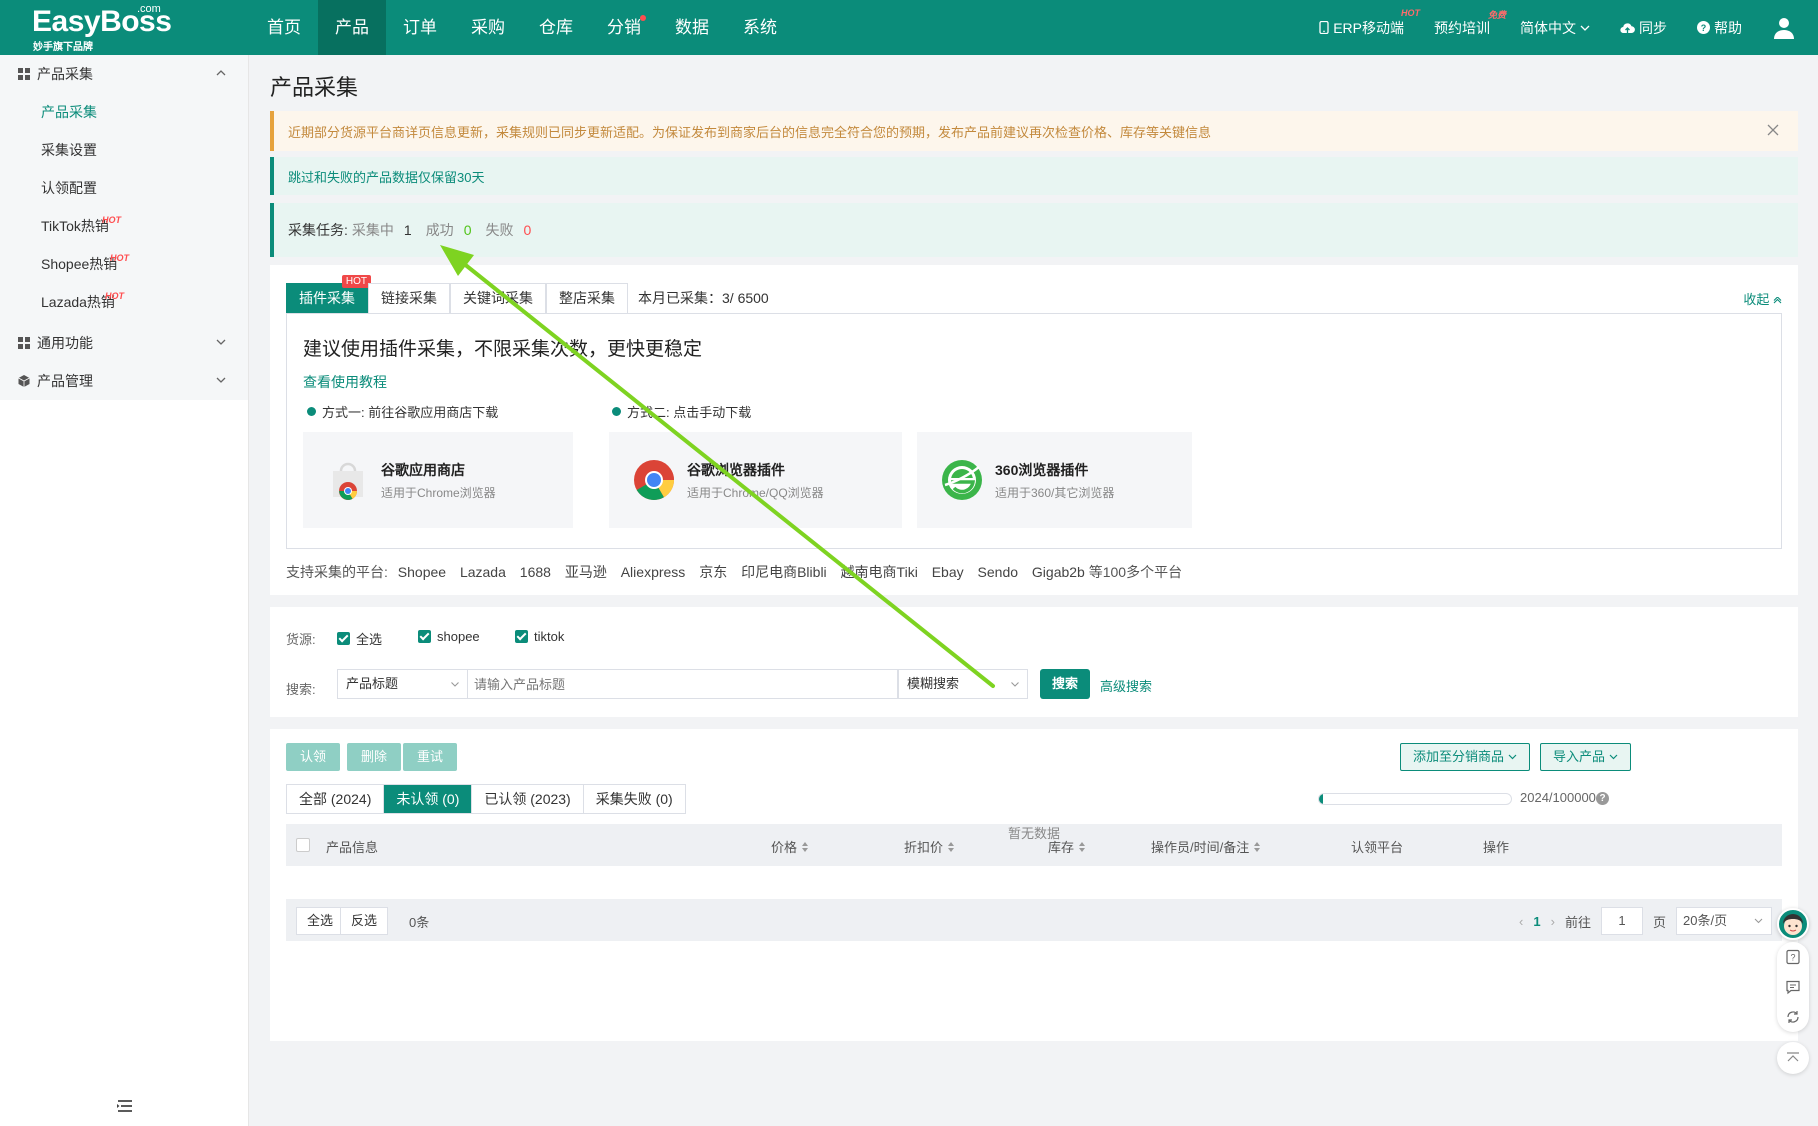 Image resolution: width=1818 pixels, height=1126 pixels. Describe the element at coordinates (1643, 28) in the screenshot. I see `sync-button: 同步` at that location.